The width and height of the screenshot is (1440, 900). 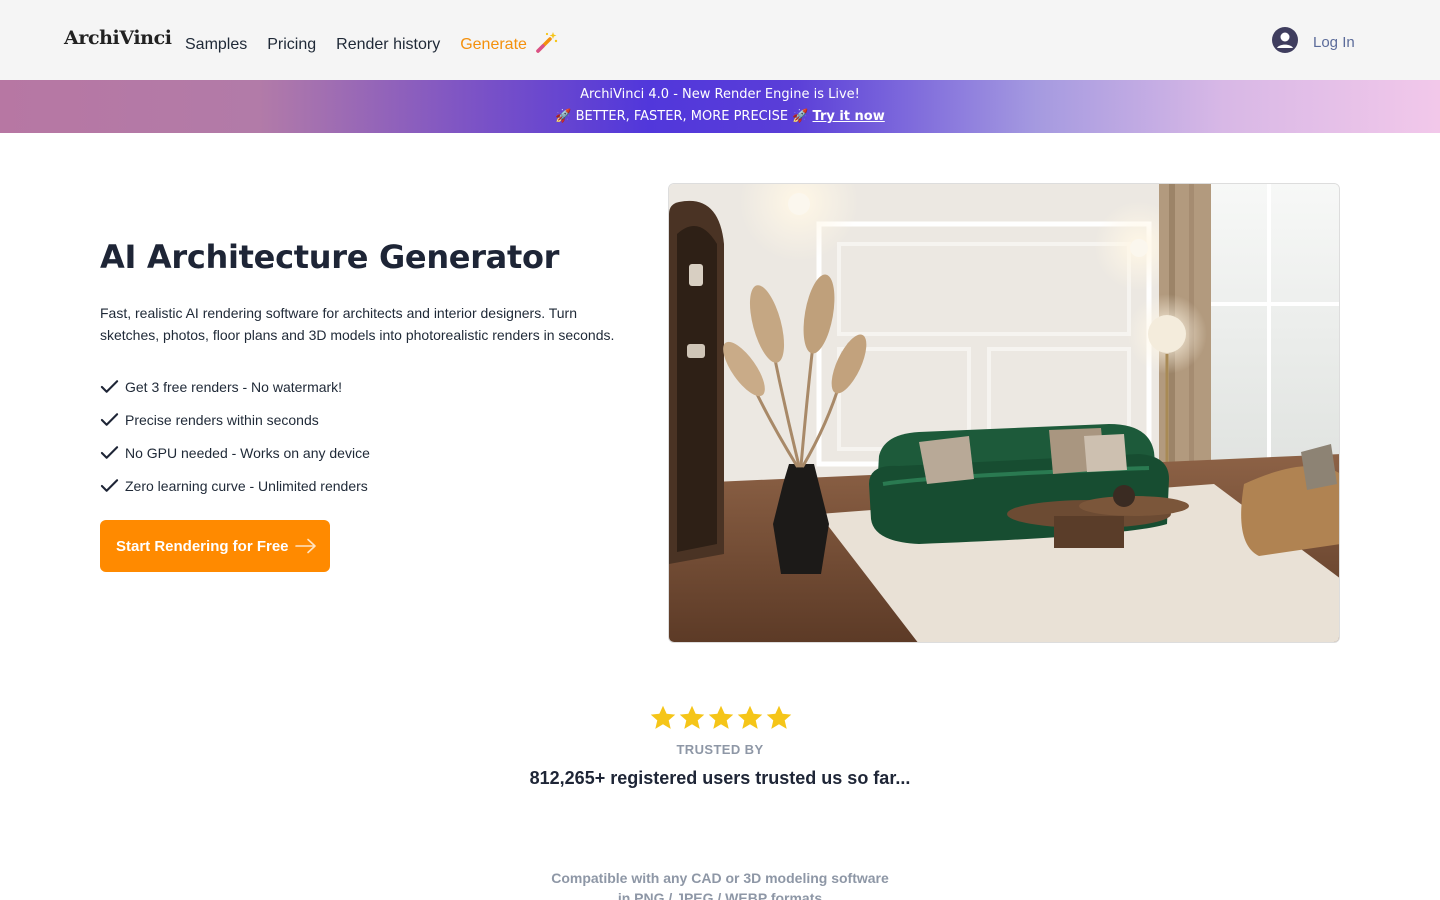 What do you see at coordinates (1334, 42) in the screenshot?
I see `login-label: Log In` at bounding box center [1334, 42].